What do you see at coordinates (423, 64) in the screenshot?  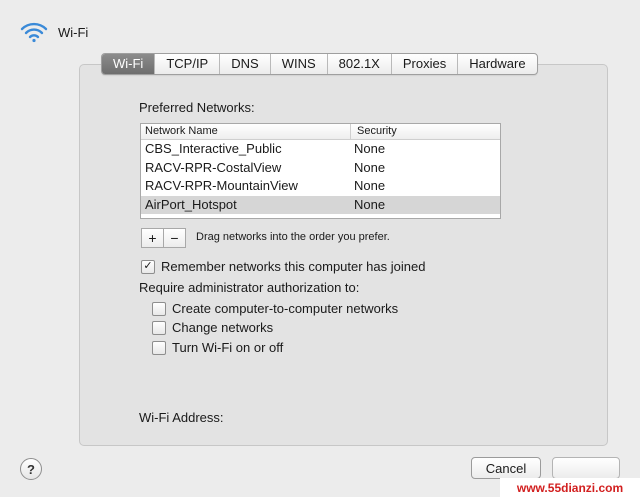 I see `tab-proxies: Proxies` at bounding box center [423, 64].